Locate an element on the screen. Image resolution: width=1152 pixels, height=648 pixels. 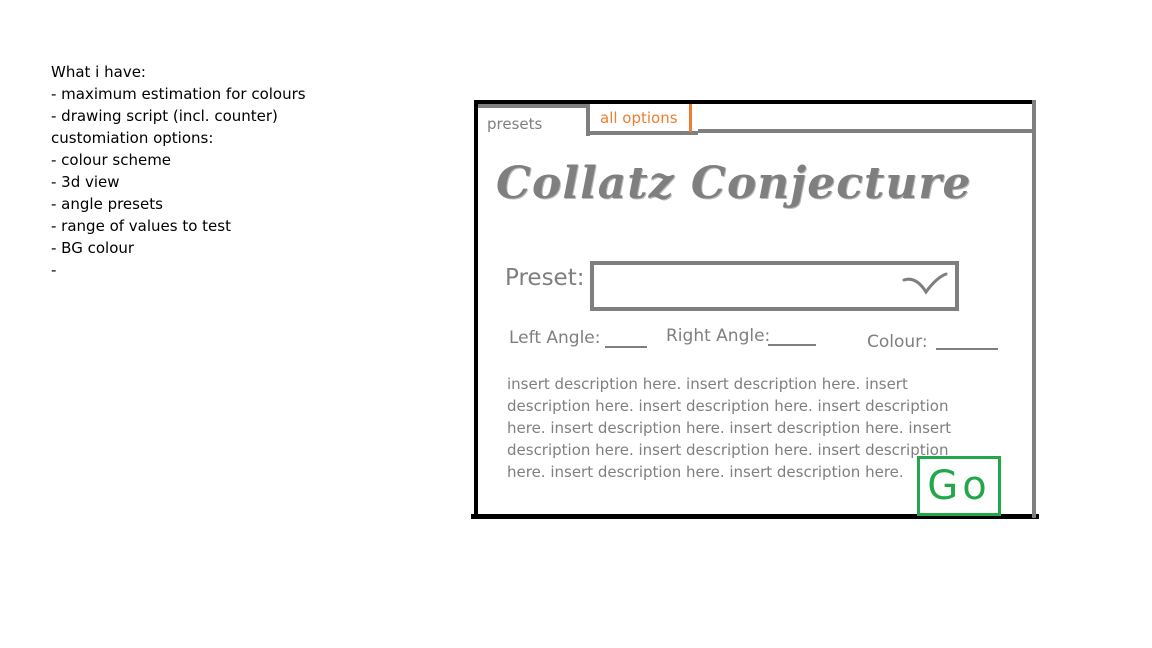
notes-line: - maximum estimation for colours is located at coordinates (178, 94).